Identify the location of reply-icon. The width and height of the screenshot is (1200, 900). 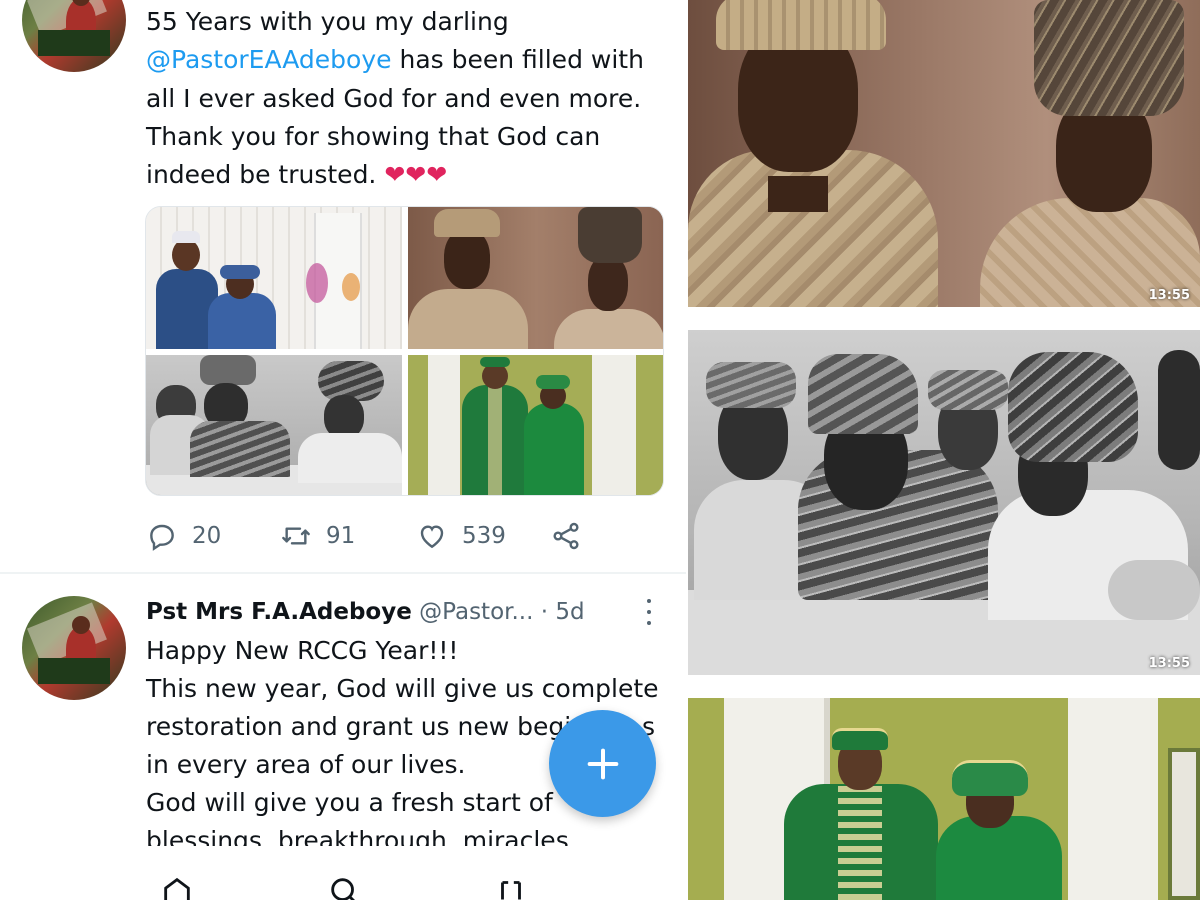
(162, 537).